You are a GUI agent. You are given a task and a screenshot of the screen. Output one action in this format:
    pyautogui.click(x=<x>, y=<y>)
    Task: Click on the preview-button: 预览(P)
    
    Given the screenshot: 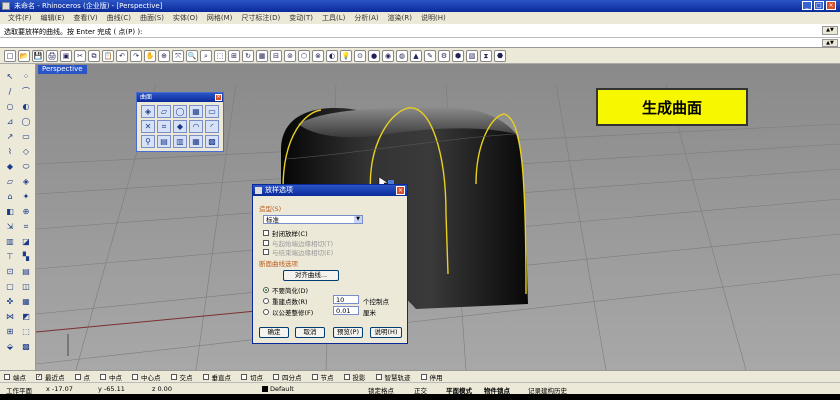 What is the action you would take?
    pyautogui.click(x=348, y=332)
    